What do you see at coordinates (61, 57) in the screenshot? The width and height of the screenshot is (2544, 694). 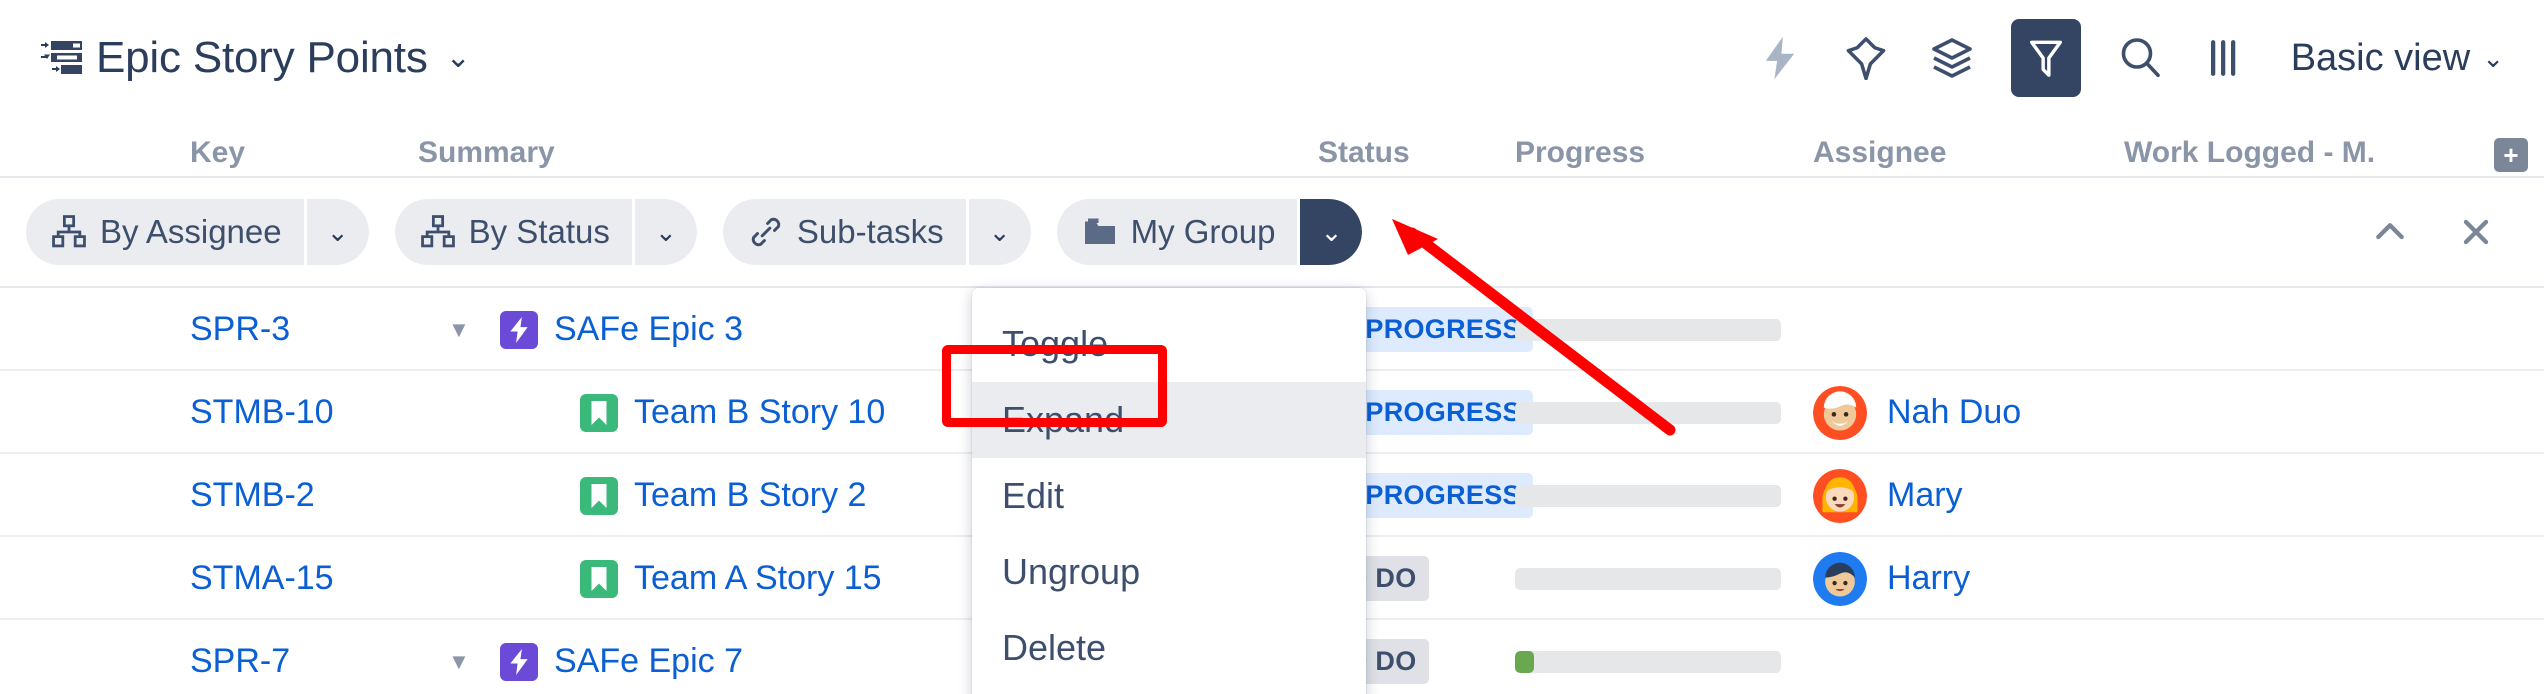 I see `hierarchy-list-icon` at bounding box center [61, 57].